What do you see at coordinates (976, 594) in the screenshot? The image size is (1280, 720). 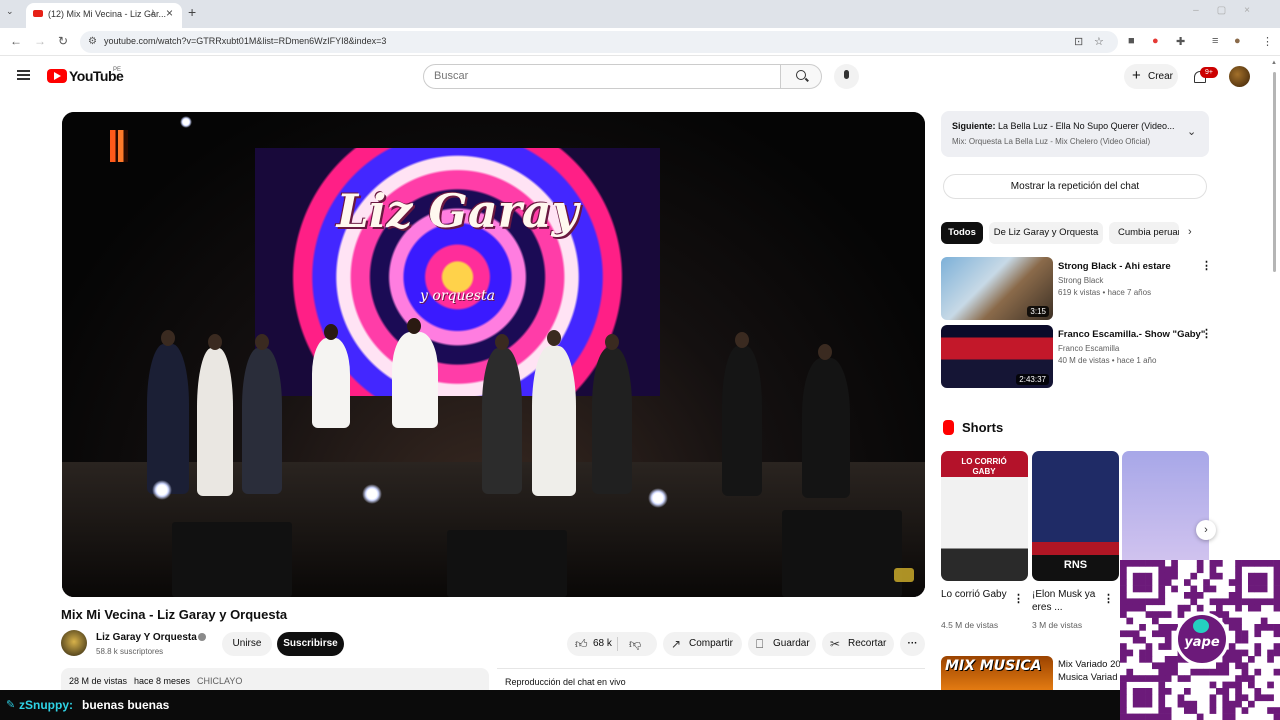 I see `short-title: Lo corrió Gaby` at bounding box center [976, 594].